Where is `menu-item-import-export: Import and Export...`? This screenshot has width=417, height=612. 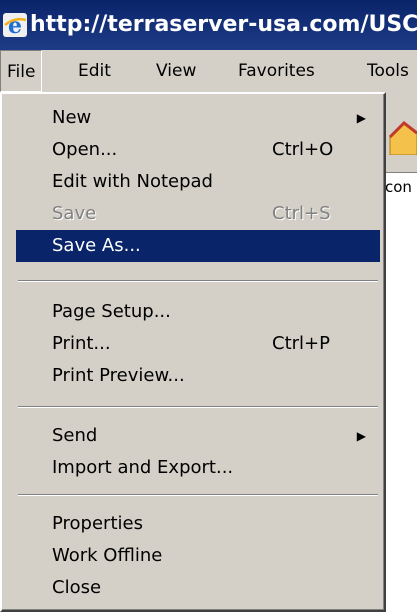
menu-item-import-export: Import and Export... is located at coordinates (198, 468).